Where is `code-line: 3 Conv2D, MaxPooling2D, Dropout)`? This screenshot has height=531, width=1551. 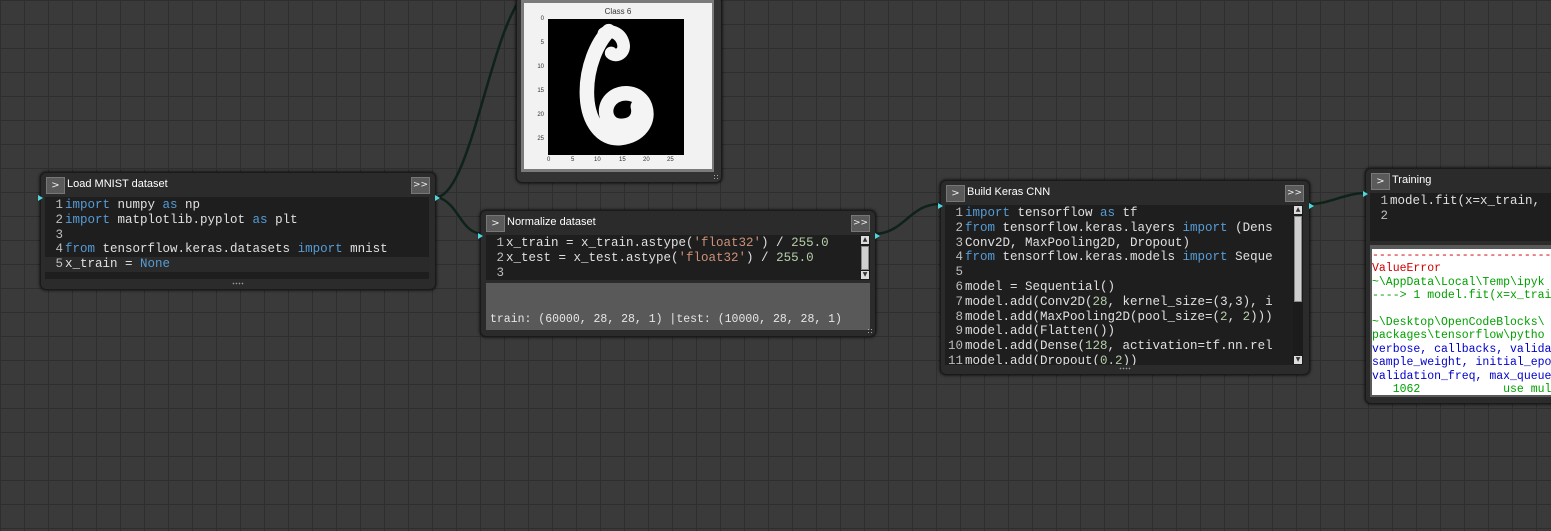
code-line: 3 Conv2D, MaxPooling2D, Dropout) is located at coordinates (1124, 243).